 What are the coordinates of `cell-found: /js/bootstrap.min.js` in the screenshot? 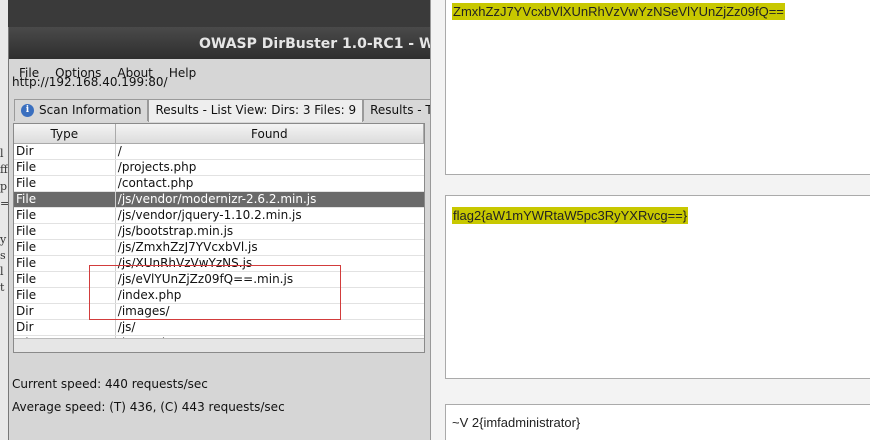 It's located at (175, 231).